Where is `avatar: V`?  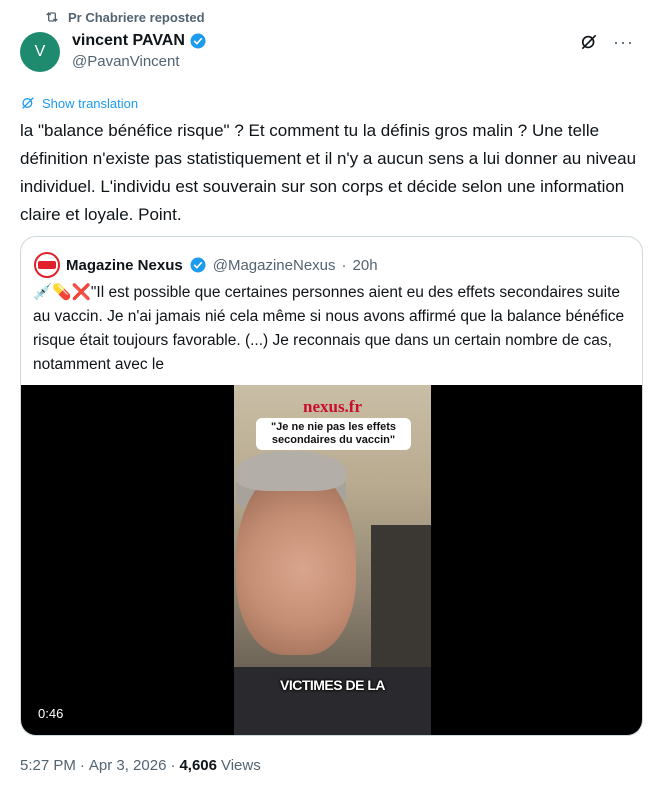
avatar: V is located at coordinates (40, 52).